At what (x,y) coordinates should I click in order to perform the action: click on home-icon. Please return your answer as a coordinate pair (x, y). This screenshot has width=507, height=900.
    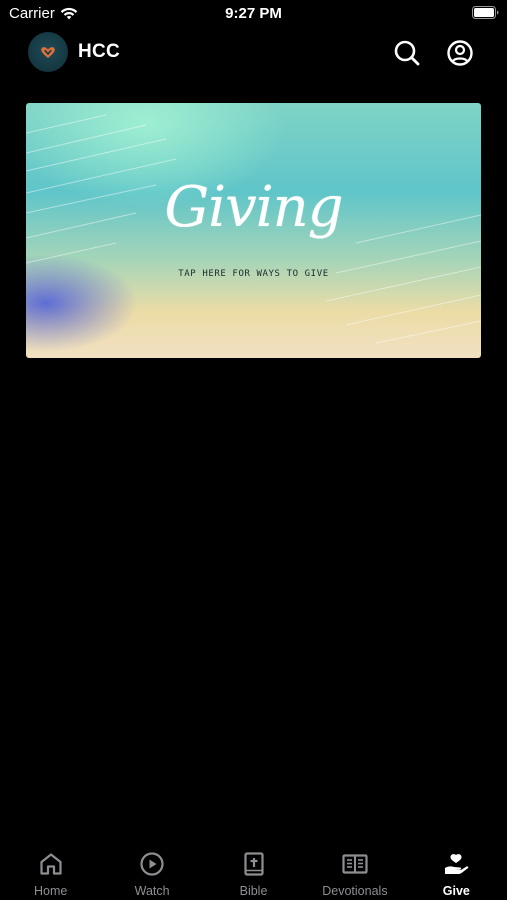
    Looking at the image, I should click on (51, 864).